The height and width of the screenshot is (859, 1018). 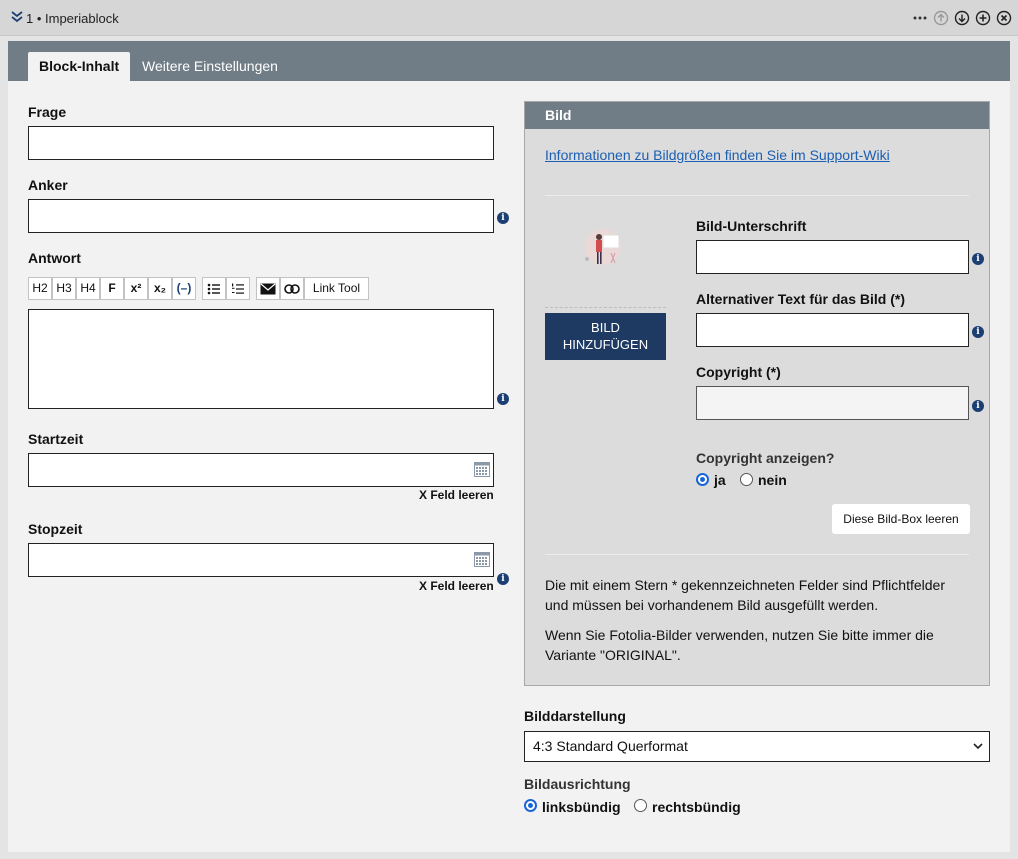 I want to click on copyright-label: Copyright (*), so click(x=738, y=372).